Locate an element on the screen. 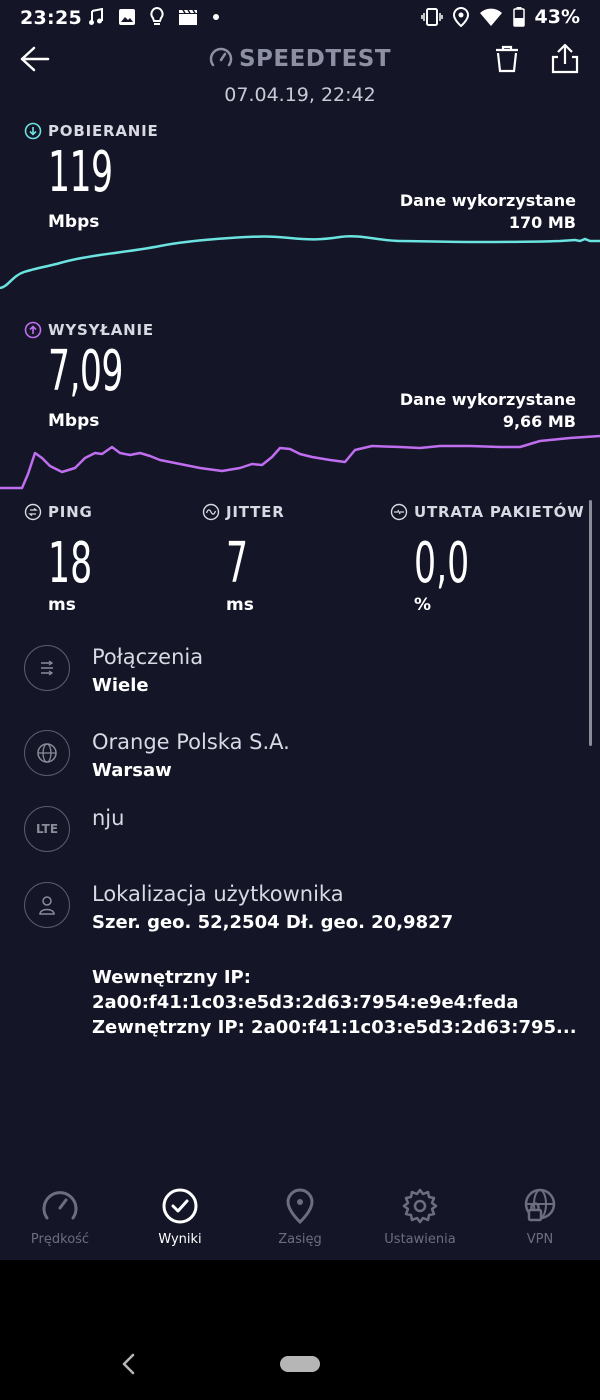 Image resolution: width=600 pixels, height=1400 pixels. bottom-navigation: Prędkość Wyniki Zasięg Ustawienia VPN is located at coordinates (300, 1220).